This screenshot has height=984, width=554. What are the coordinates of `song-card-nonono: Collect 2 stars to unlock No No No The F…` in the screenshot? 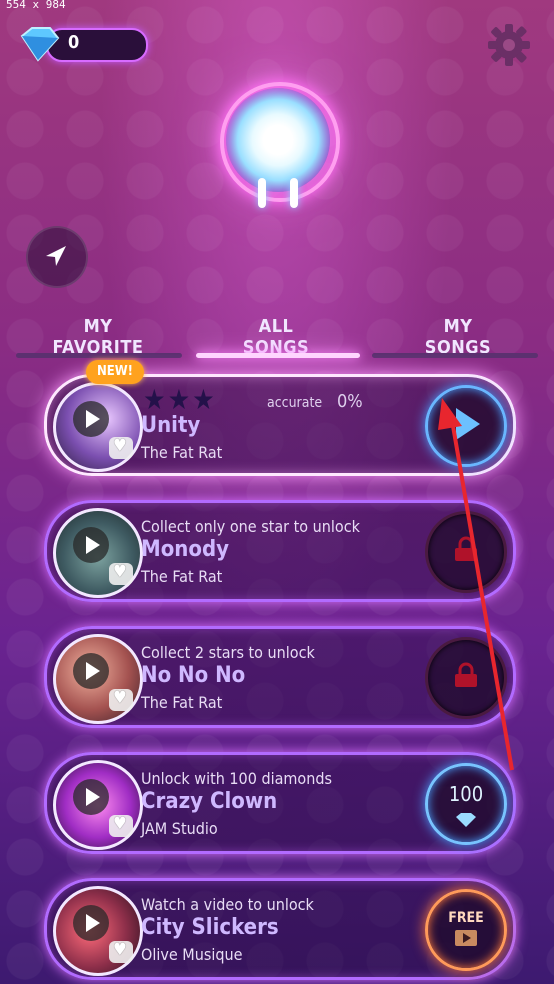 It's located at (280, 677).